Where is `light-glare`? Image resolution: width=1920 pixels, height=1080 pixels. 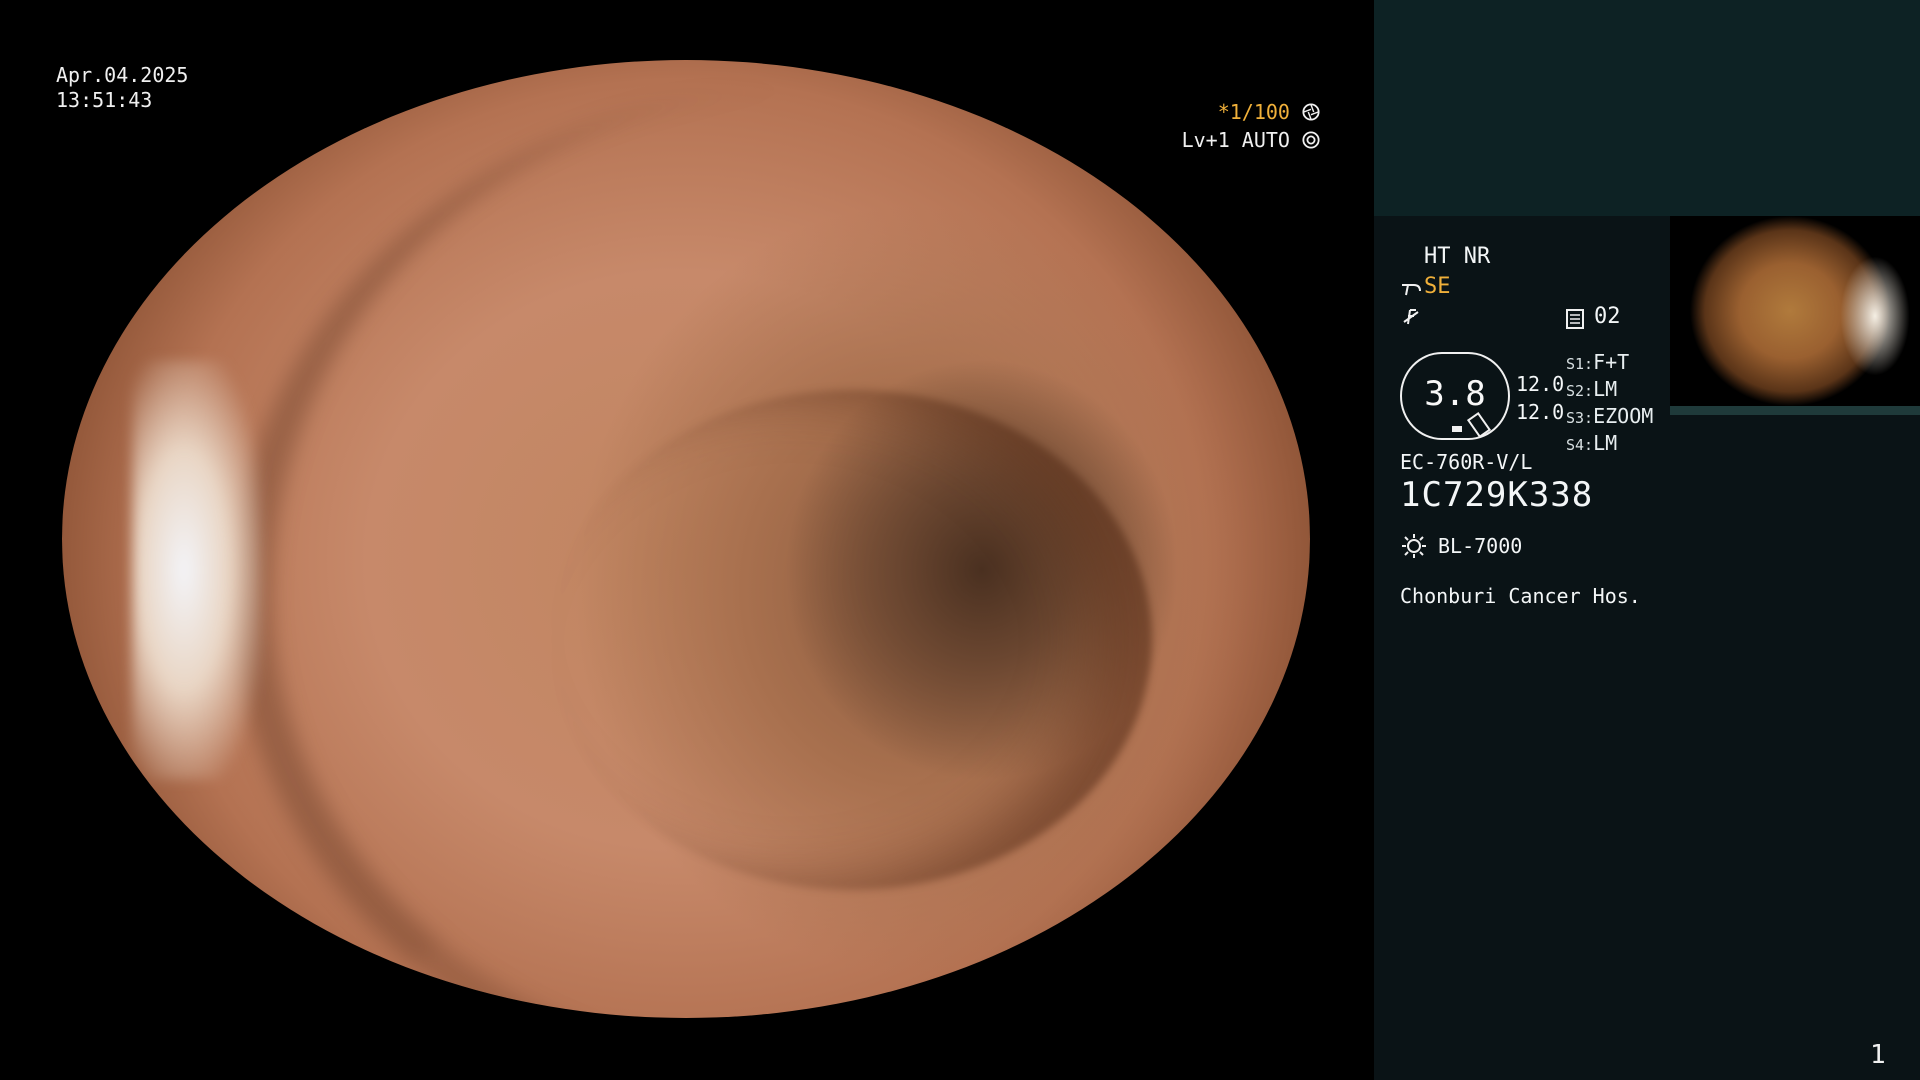
light-glare is located at coordinates (197, 570).